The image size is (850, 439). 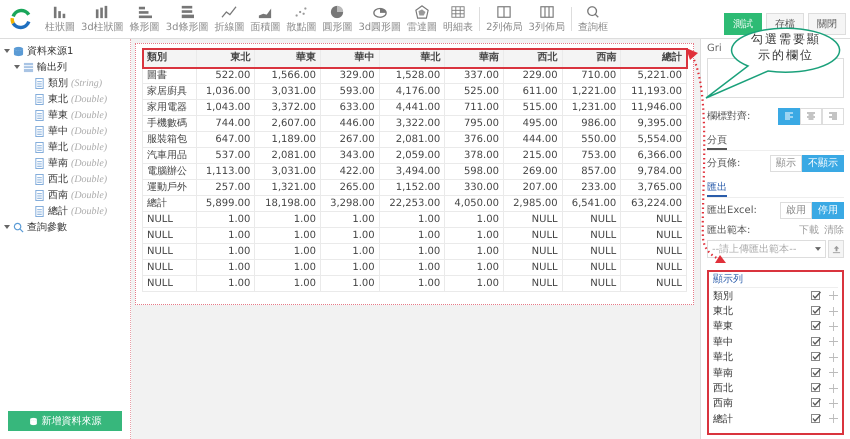 I want to click on tree-item: 查詢參數, so click(x=47, y=227).